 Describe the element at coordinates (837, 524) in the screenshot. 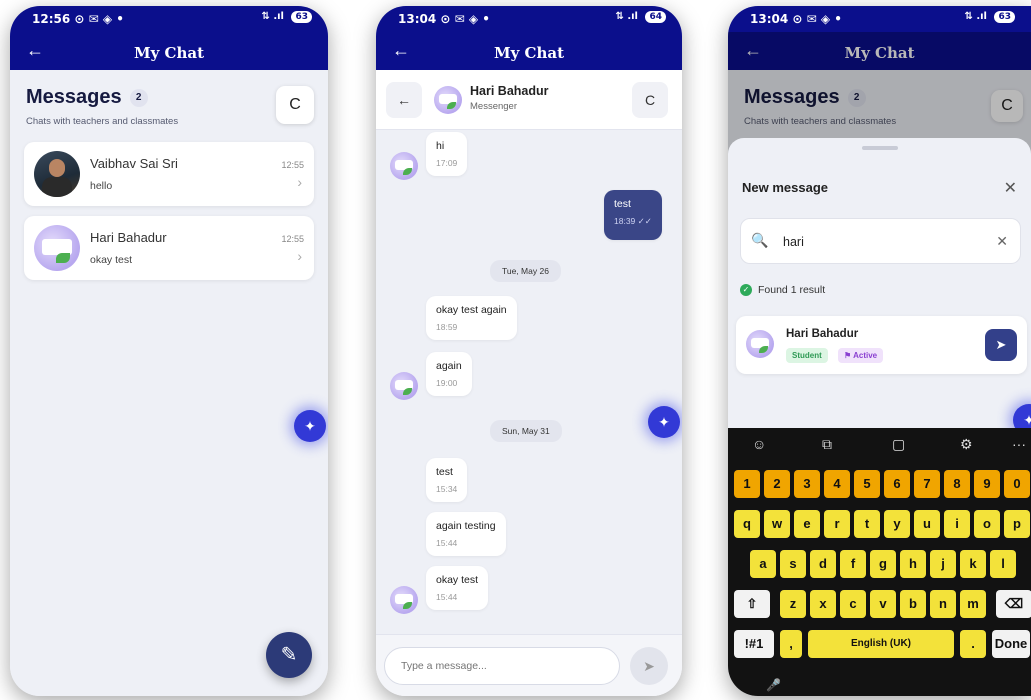

I see `key-r: r` at that location.